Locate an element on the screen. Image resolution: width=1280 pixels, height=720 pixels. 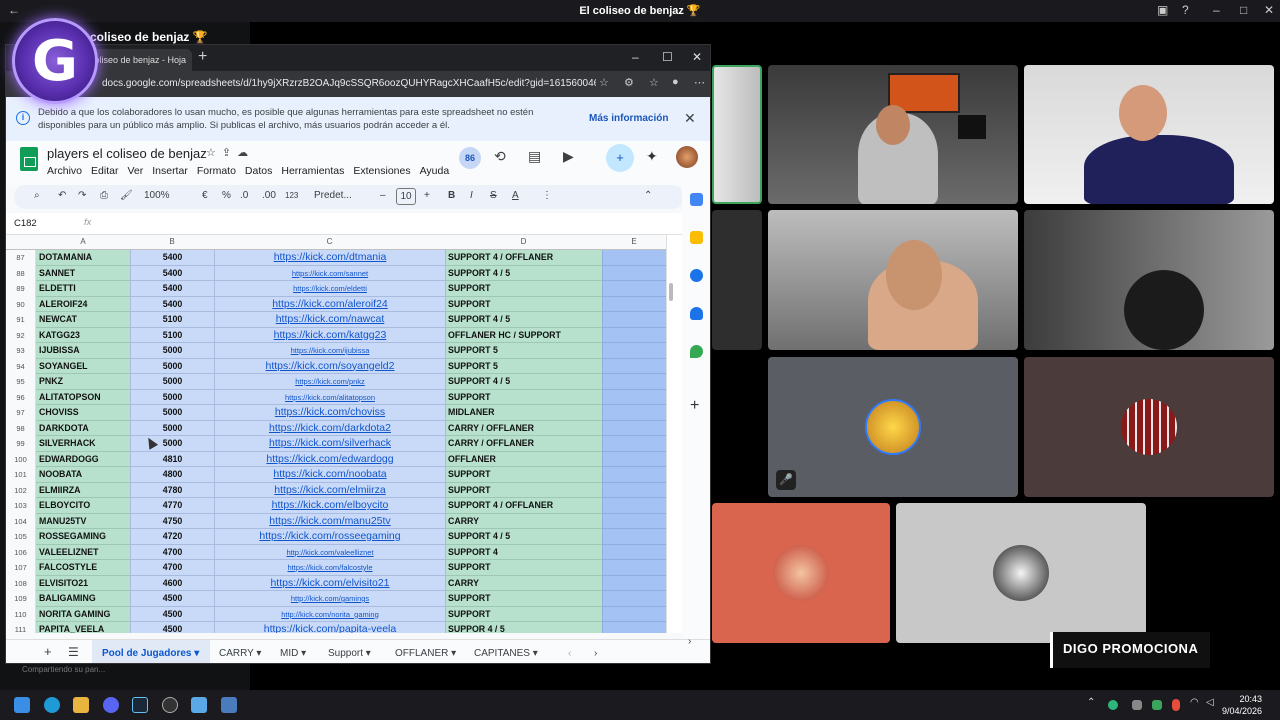
document-title: players el coliseo de benjaz is located at coordinates (127, 153).